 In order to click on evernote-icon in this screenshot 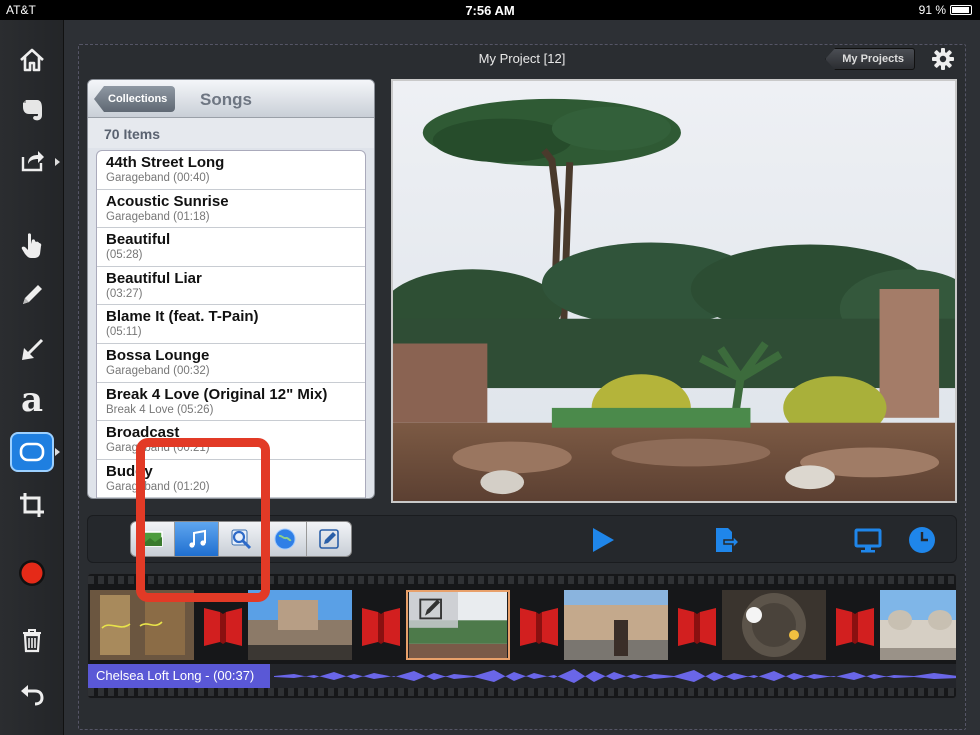, I will do `click(32, 110)`.